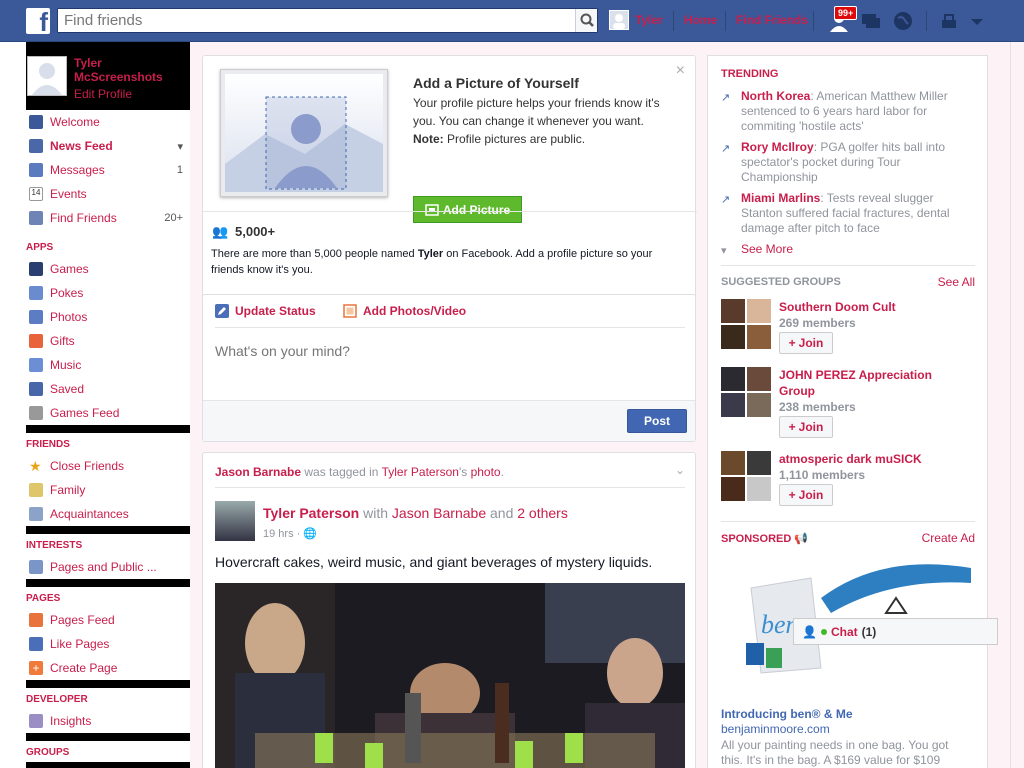  Describe the element at coordinates (977, 21) in the screenshot. I see `chevron-down-icon` at that location.